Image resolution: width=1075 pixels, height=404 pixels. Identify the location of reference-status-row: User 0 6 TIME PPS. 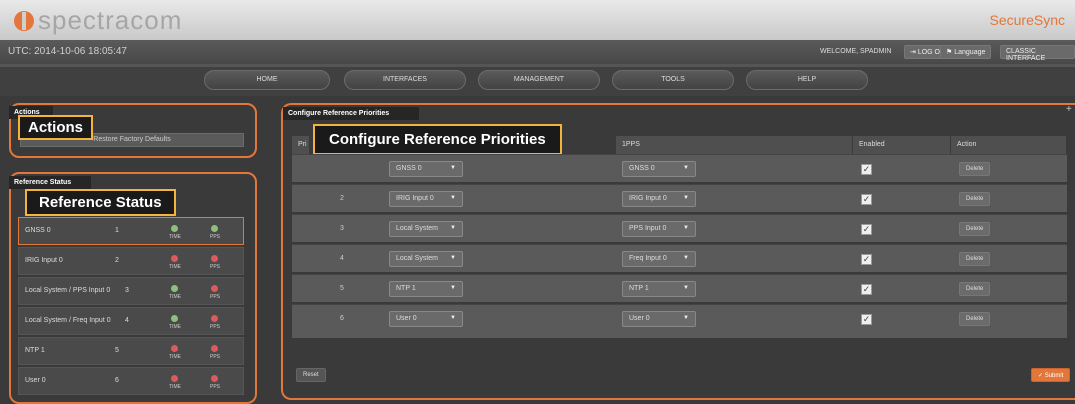
(131, 381).